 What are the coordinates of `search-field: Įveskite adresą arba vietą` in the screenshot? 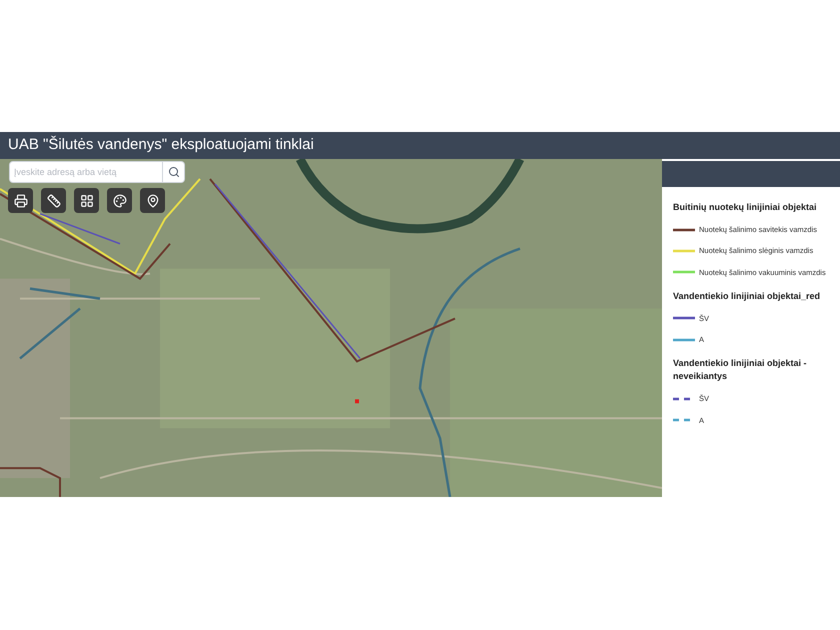 It's located at (86, 172).